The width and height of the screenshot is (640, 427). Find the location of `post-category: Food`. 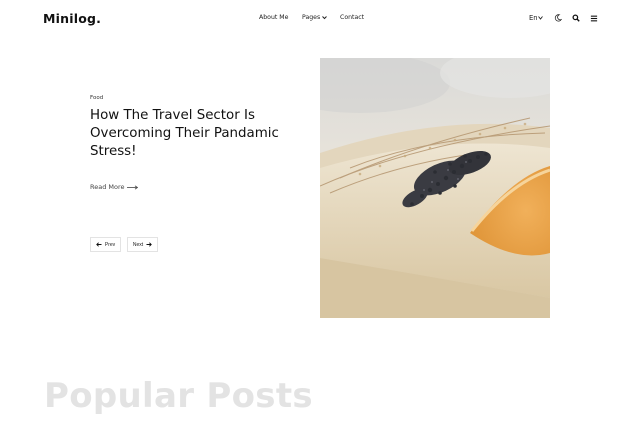

post-category: Food is located at coordinates (96, 98).